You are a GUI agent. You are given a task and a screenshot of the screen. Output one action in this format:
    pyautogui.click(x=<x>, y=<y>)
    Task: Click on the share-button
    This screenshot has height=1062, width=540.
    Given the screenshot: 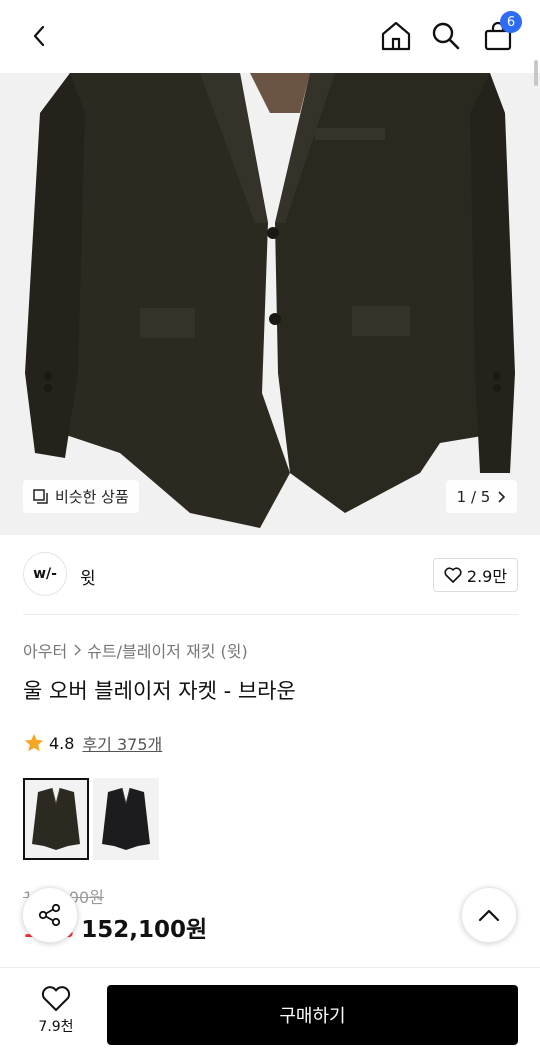 What is the action you would take?
    pyautogui.click(x=50, y=915)
    